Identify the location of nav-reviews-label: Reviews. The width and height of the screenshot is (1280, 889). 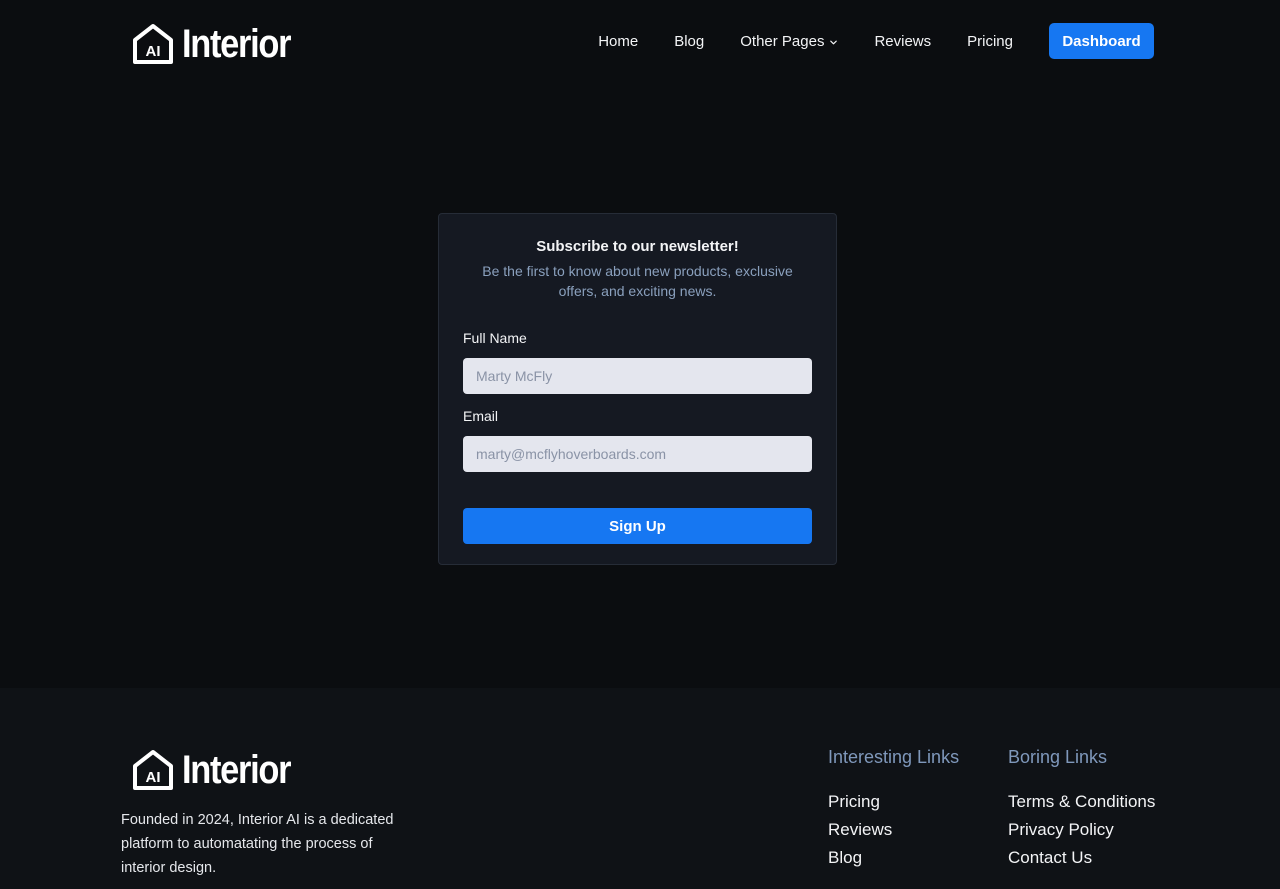
(903, 41).